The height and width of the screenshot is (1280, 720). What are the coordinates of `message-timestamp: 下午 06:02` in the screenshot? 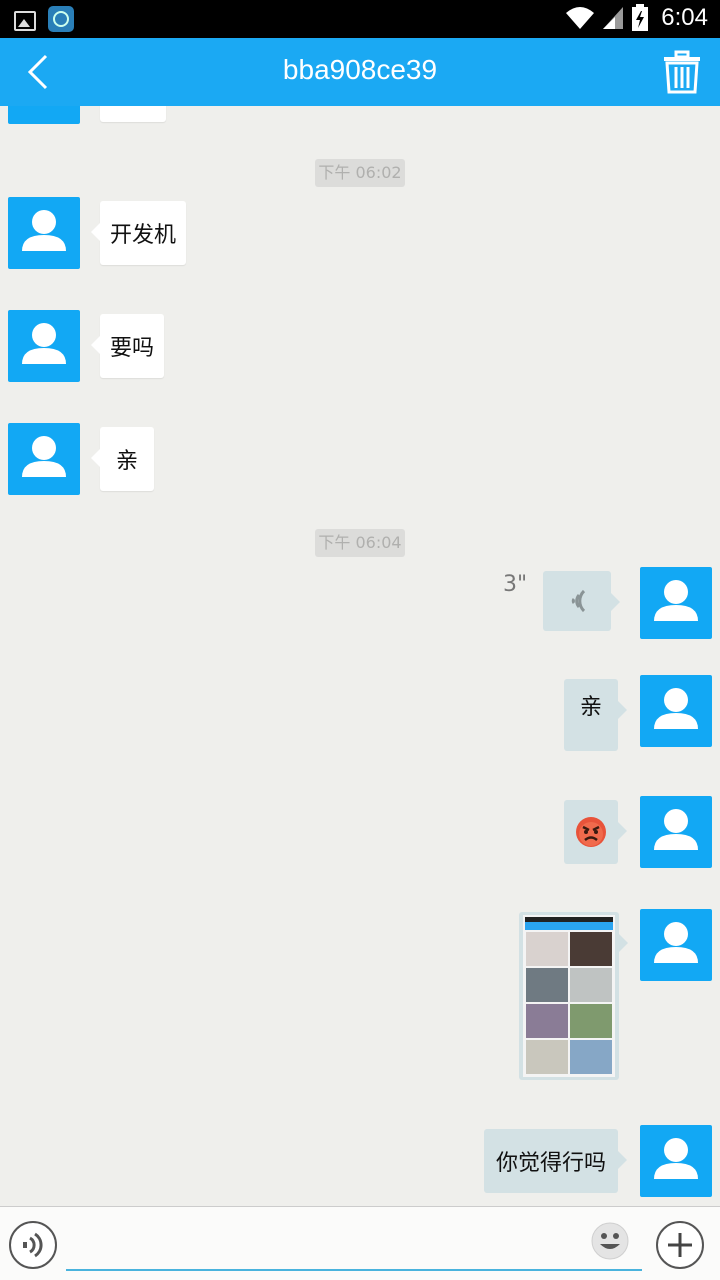 It's located at (360, 173).